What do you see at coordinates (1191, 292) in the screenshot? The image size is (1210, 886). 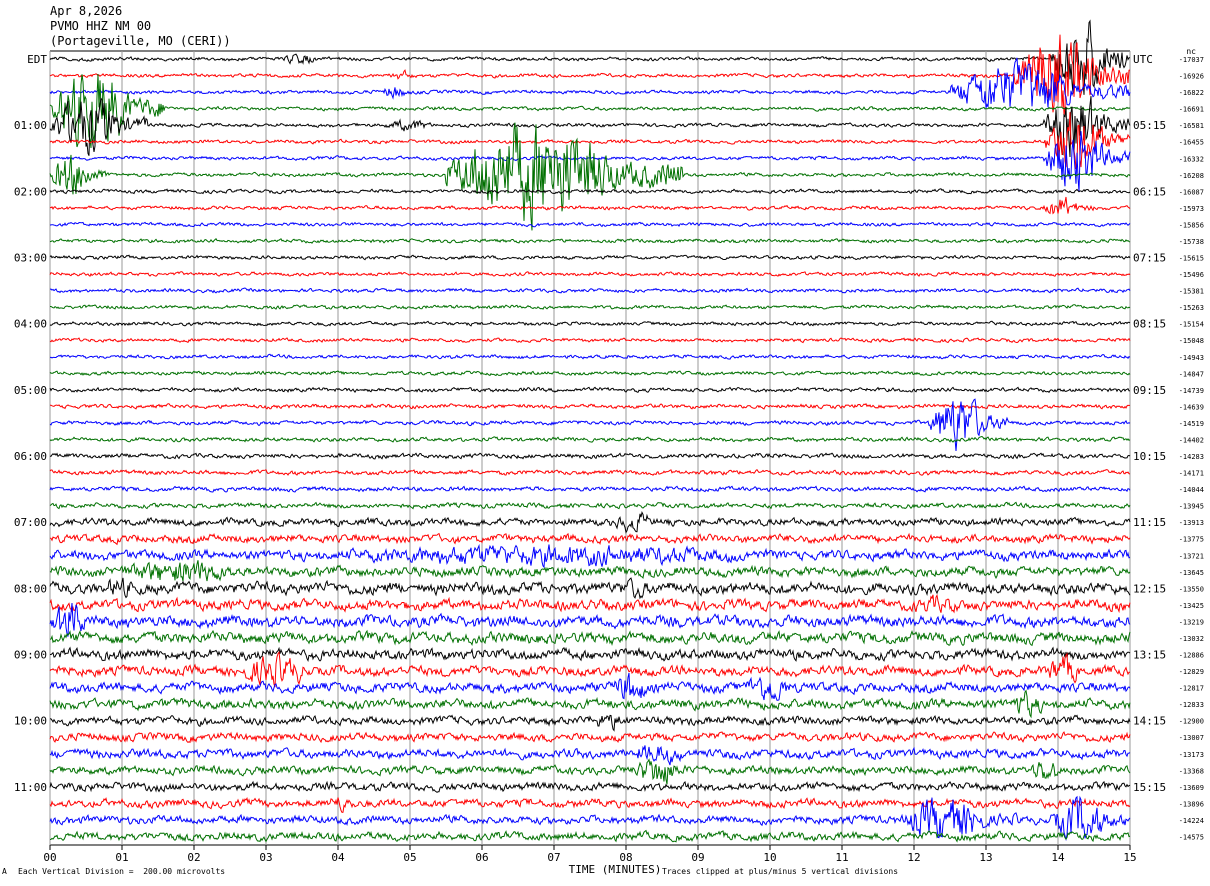 I see `offset-label: -15381` at bounding box center [1191, 292].